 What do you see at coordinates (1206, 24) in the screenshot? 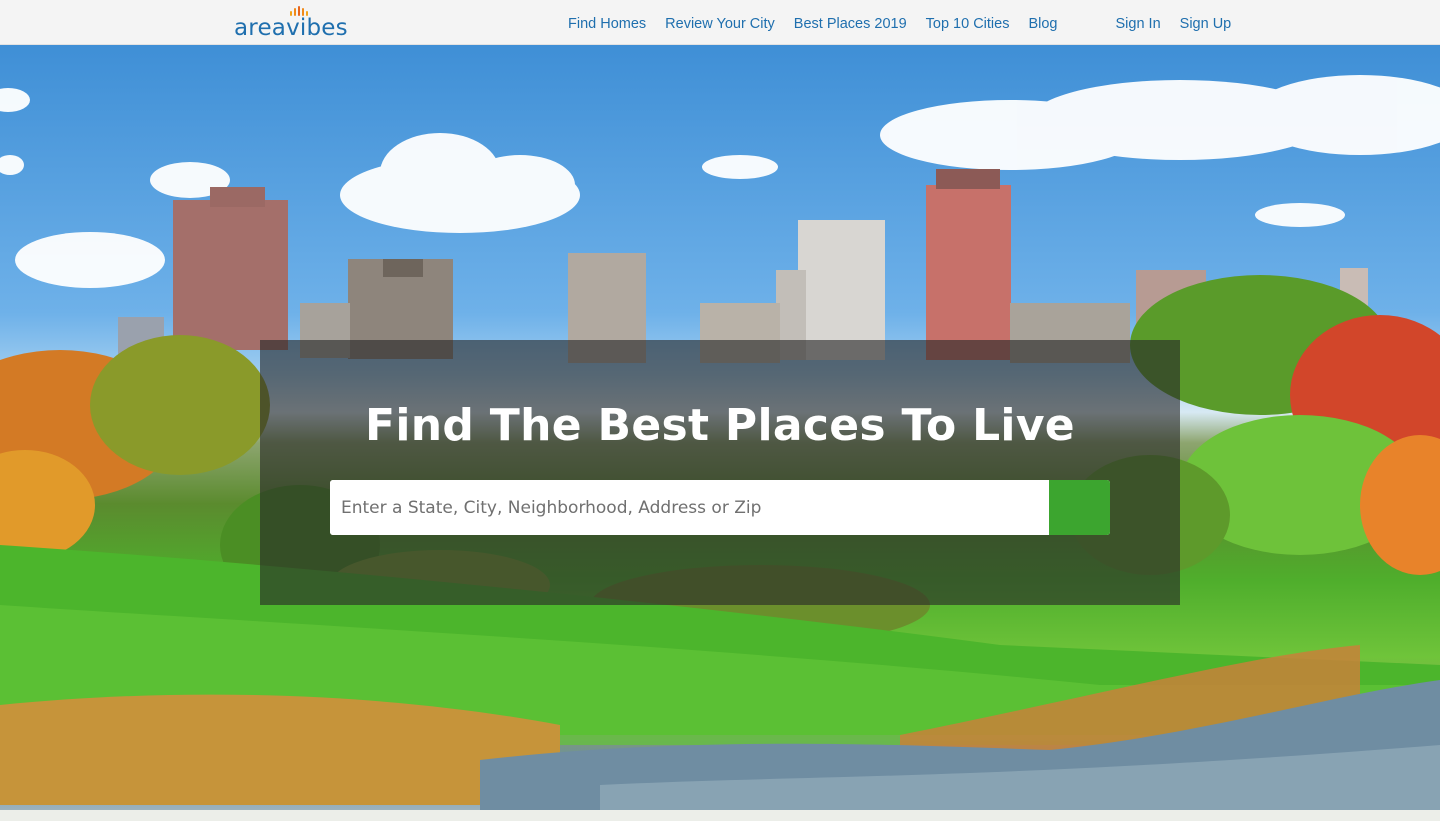
I see `sign-up-link: Sign Up` at bounding box center [1206, 24].